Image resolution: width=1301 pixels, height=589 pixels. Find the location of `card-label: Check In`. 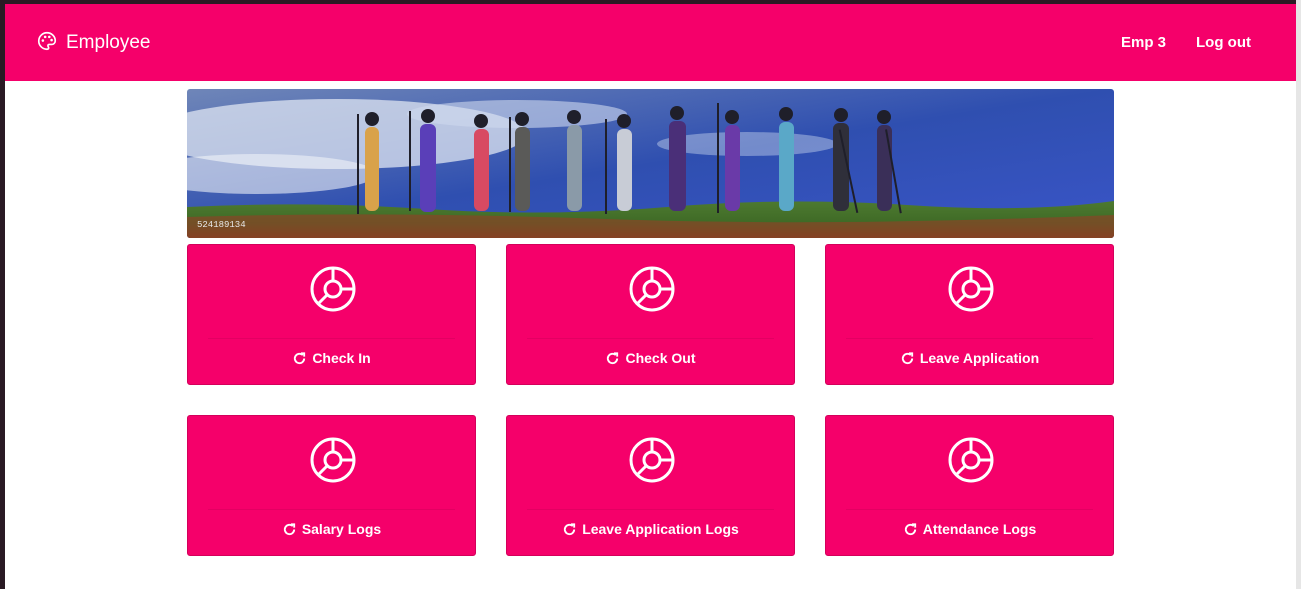

card-label: Check In is located at coordinates (341, 358).